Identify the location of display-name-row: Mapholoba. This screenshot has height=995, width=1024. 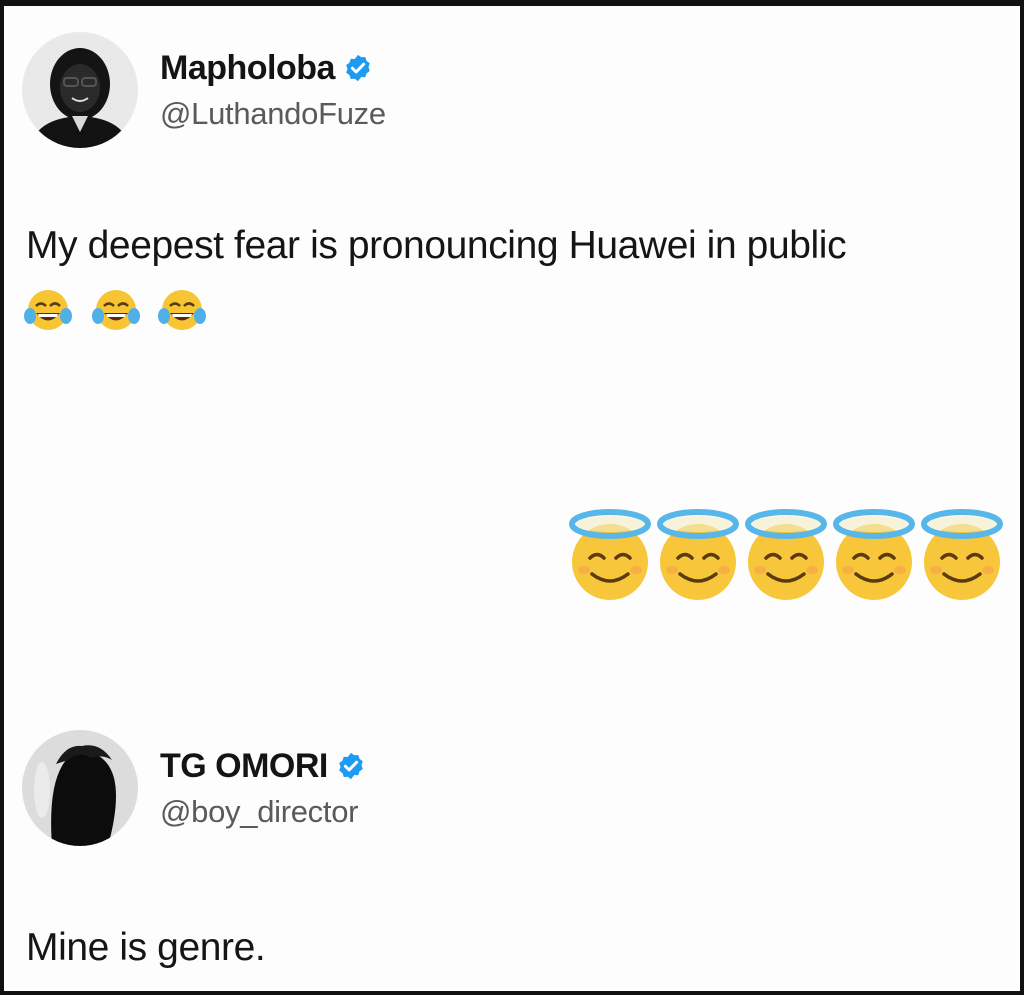
(273, 68).